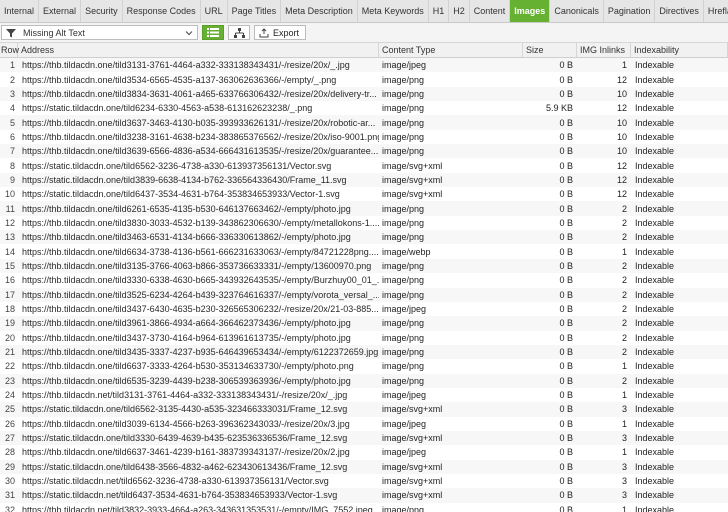  What do you see at coordinates (404, 452) in the screenshot?
I see `content-type-cell: image/jpeg` at bounding box center [404, 452].